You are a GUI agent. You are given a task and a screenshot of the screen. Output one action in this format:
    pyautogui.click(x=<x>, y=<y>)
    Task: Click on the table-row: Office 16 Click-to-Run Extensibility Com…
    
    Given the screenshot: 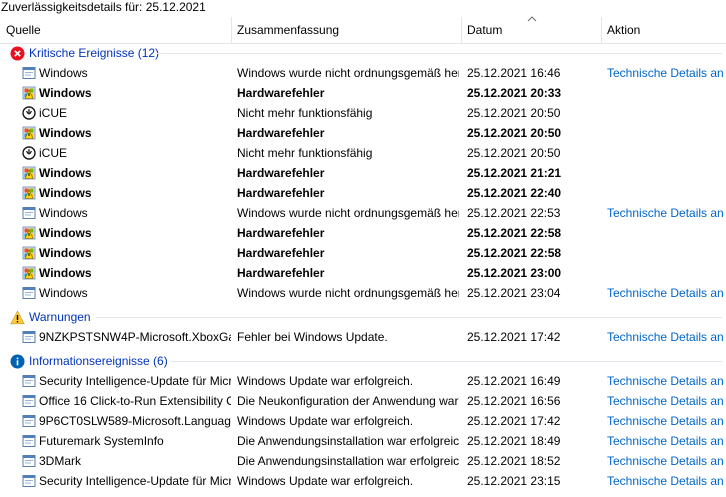 What is the action you would take?
    pyautogui.click(x=363, y=401)
    